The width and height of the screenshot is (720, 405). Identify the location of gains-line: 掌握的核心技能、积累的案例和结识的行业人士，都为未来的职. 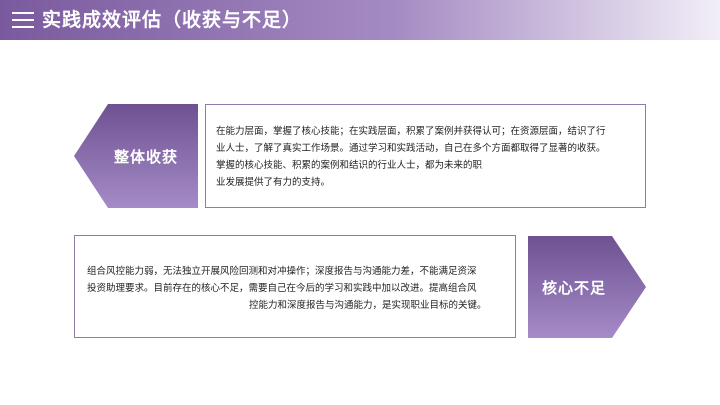
(349, 165).